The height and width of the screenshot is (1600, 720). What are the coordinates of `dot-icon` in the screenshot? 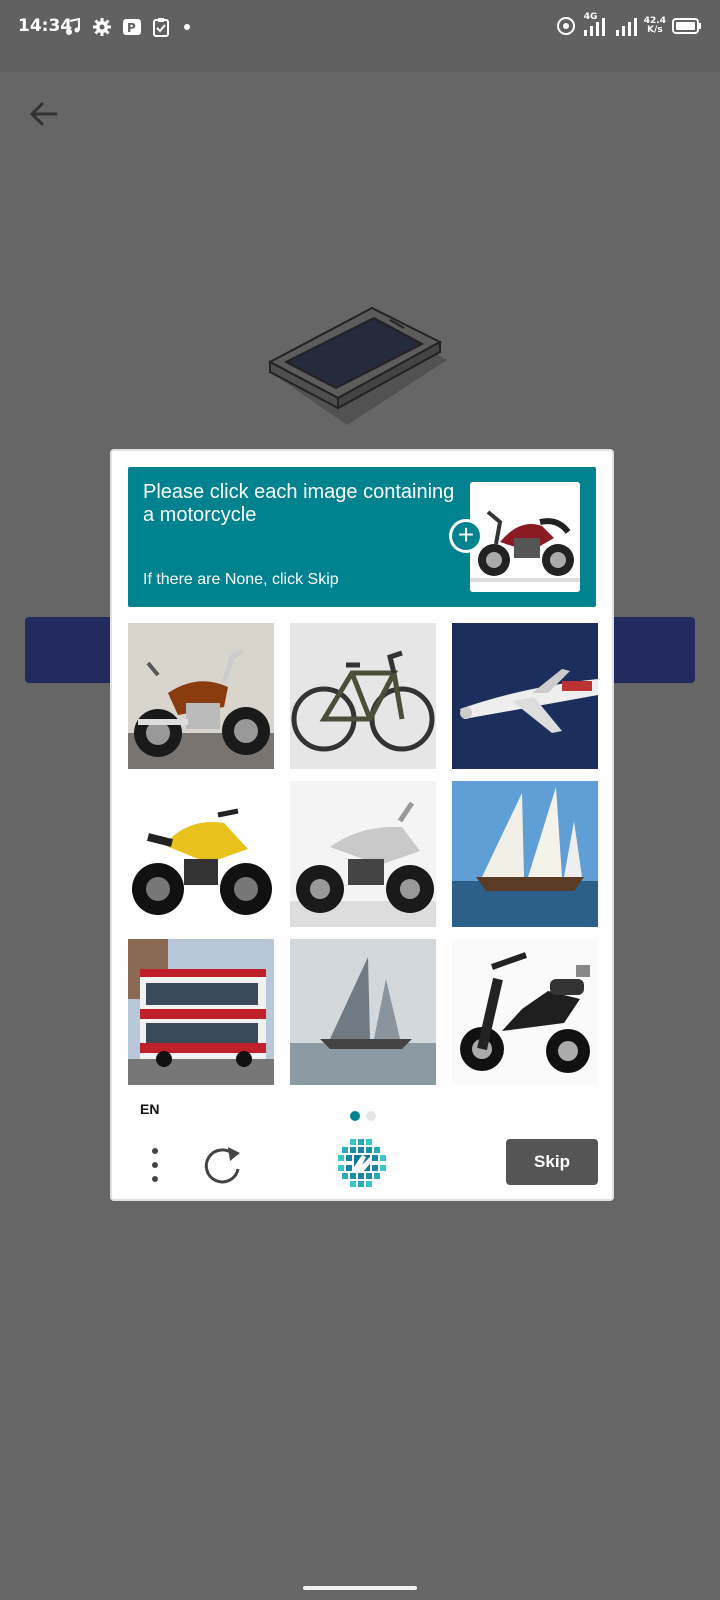 It's located at (187, 27).